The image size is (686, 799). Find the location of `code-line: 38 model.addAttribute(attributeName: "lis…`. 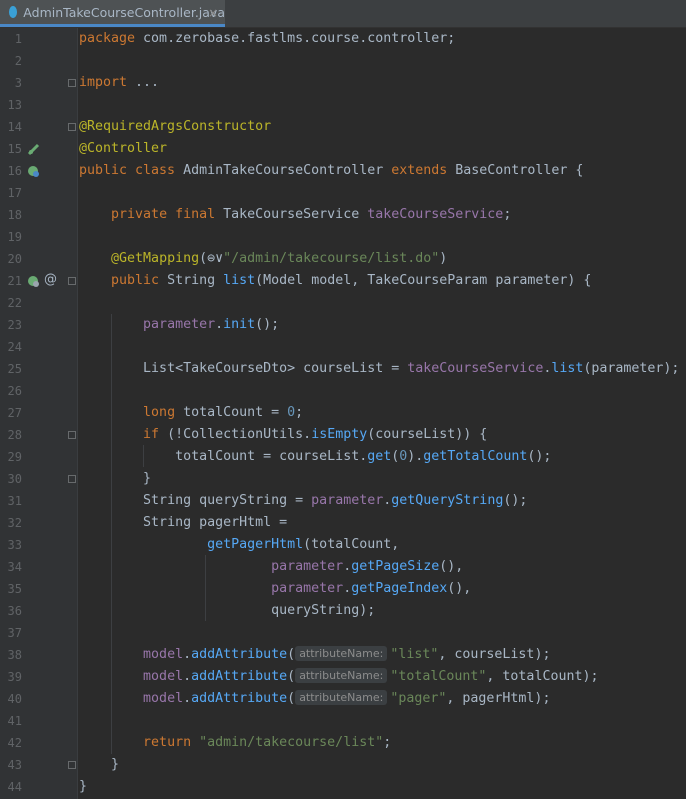

code-line: 38 model.addAttribute(attributeName: "lis… is located at coordinates (343, 655).